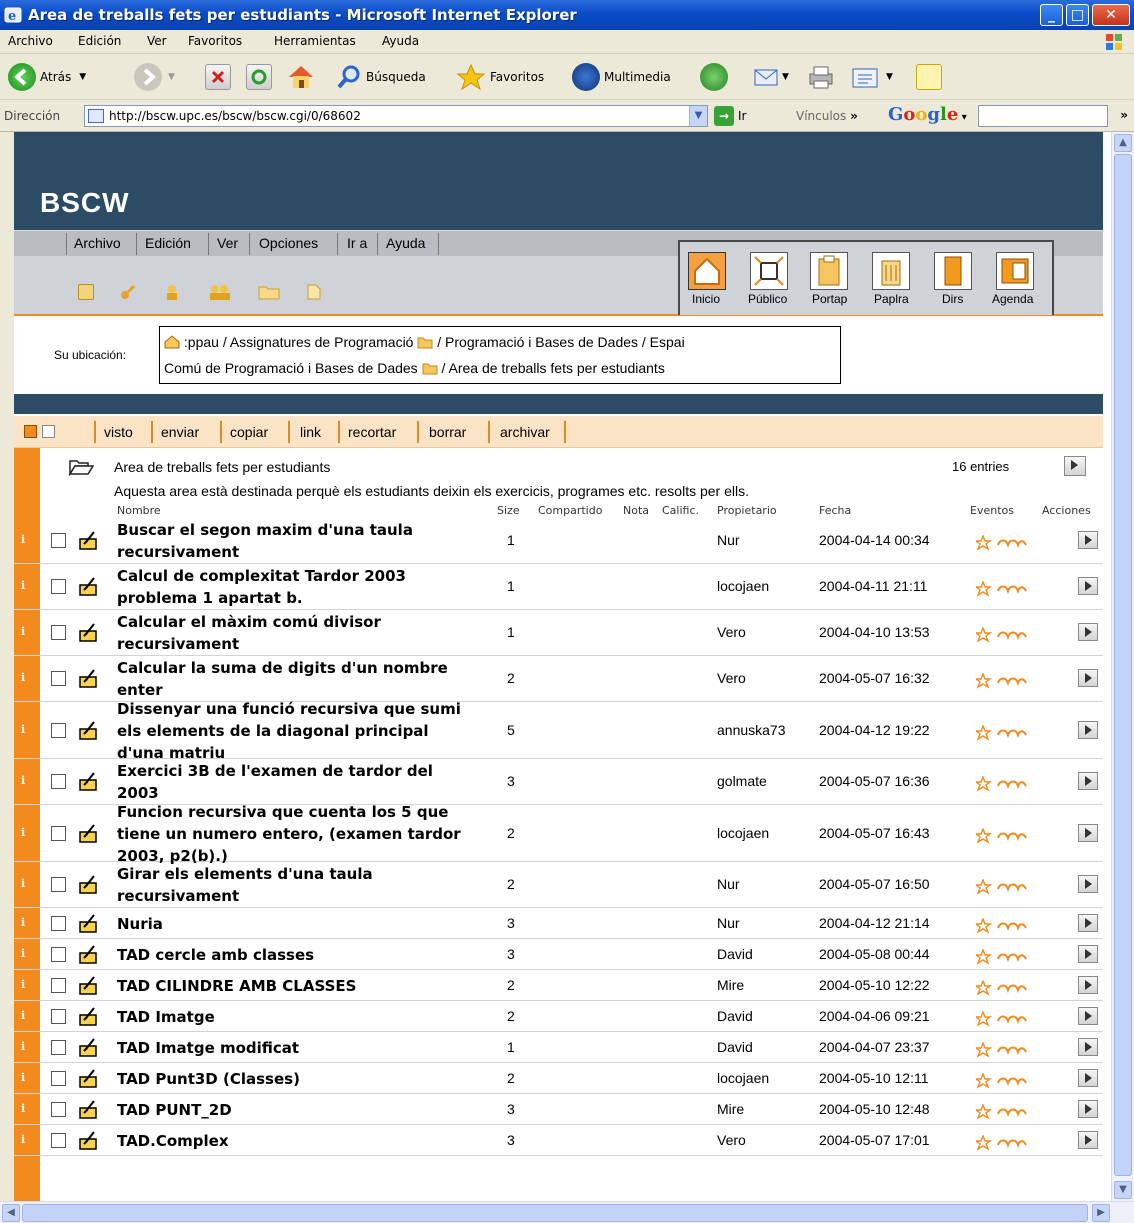 The image size is (1134, 1223). I want to click on action-visto: visto, so click(118, 432).